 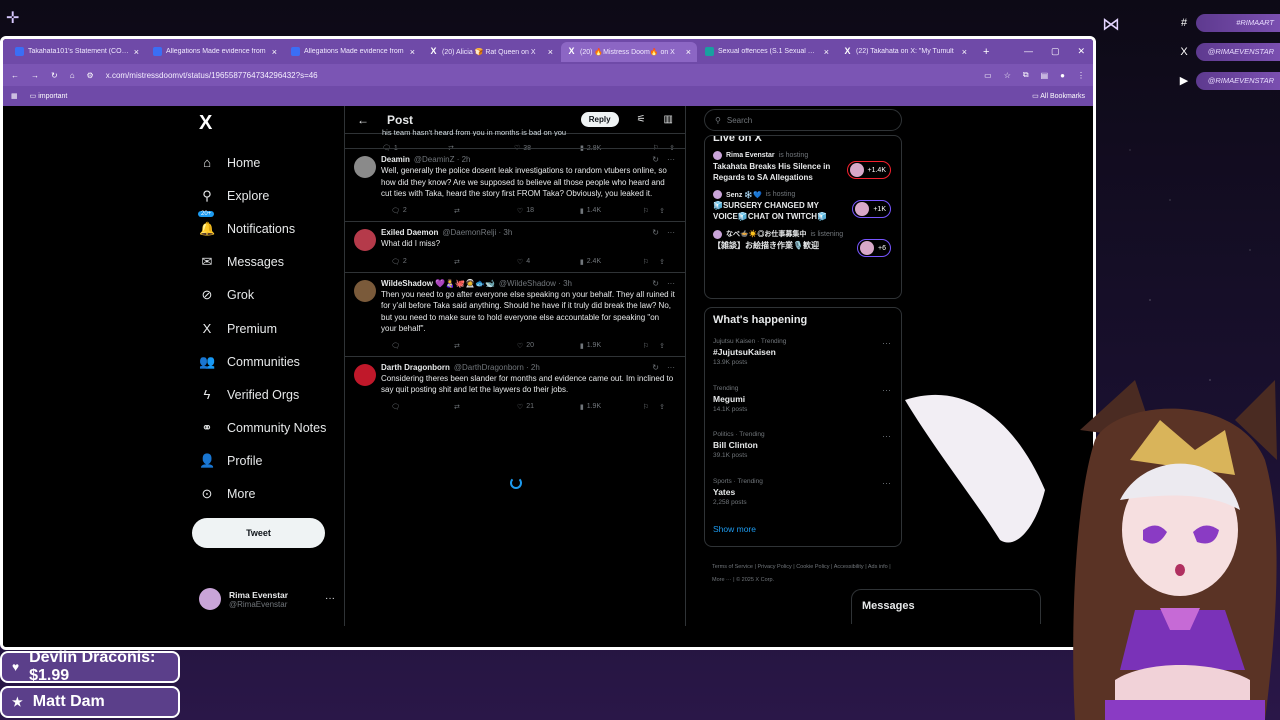 I want to click on trend-item: Sports · Trending Yates 2,258 posts ···, so click(x=803, y=501).